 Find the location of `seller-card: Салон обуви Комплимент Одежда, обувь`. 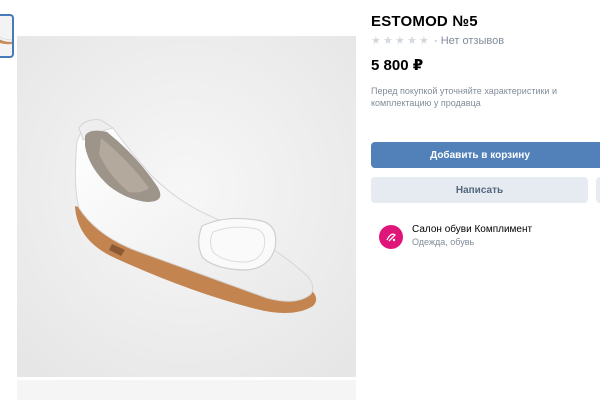

seller-card: Салон обуви Комплимент Одежда, обувь is located at coordinates (455, 236).